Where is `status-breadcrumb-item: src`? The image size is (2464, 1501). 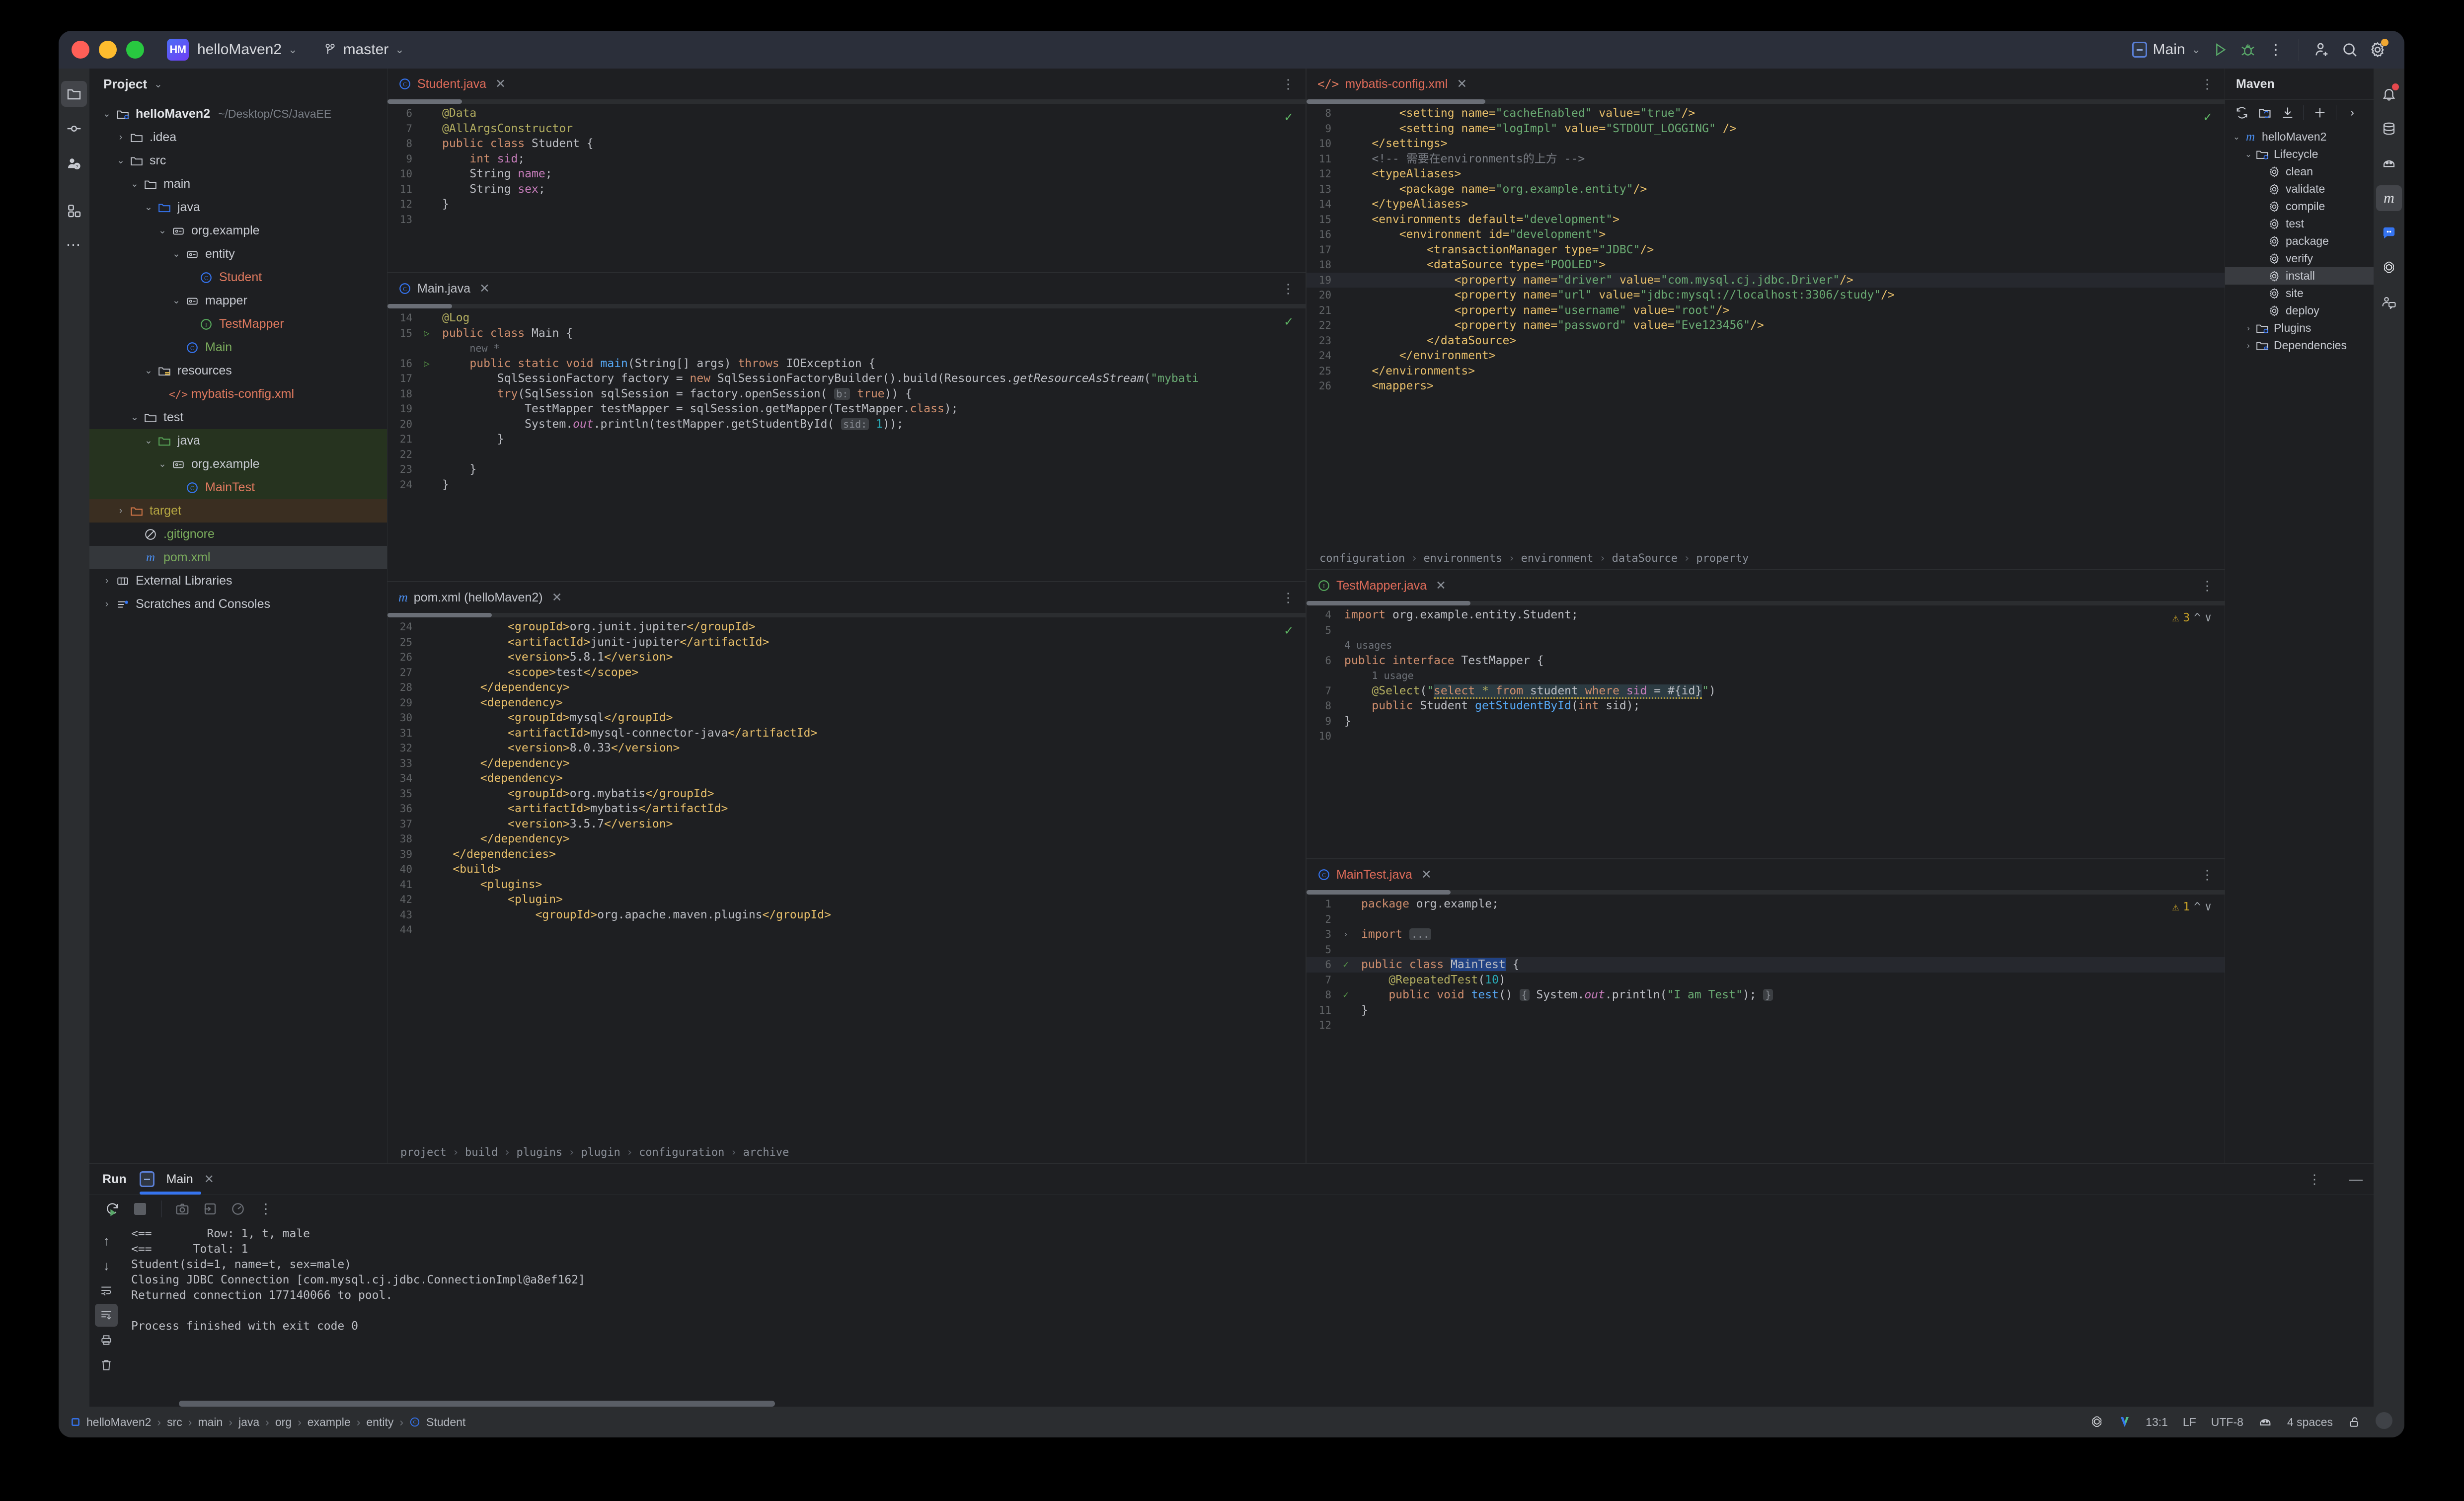
status-breadcrumb-item: src is located at coordinates (174, 1422).